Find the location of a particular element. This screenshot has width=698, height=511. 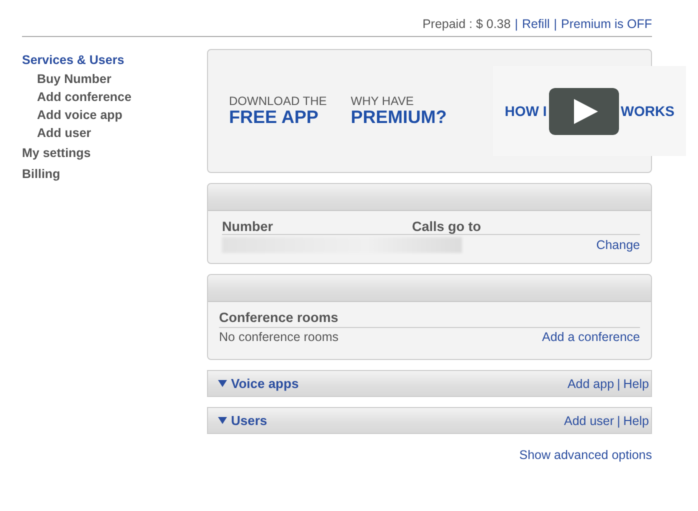

change-link: Change is located at coordinates (618, 245).